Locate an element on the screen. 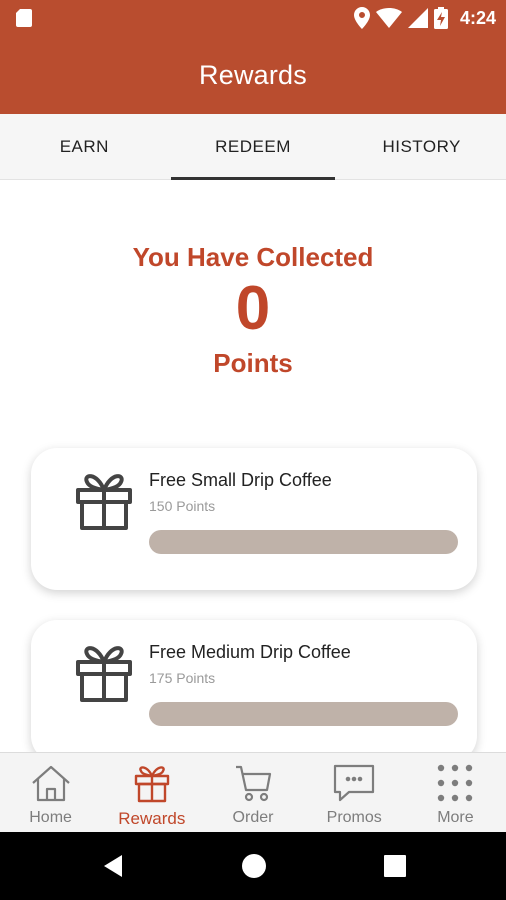 This screenshot has width=506, height=900. home-icon is located at coordinates (50, 783).